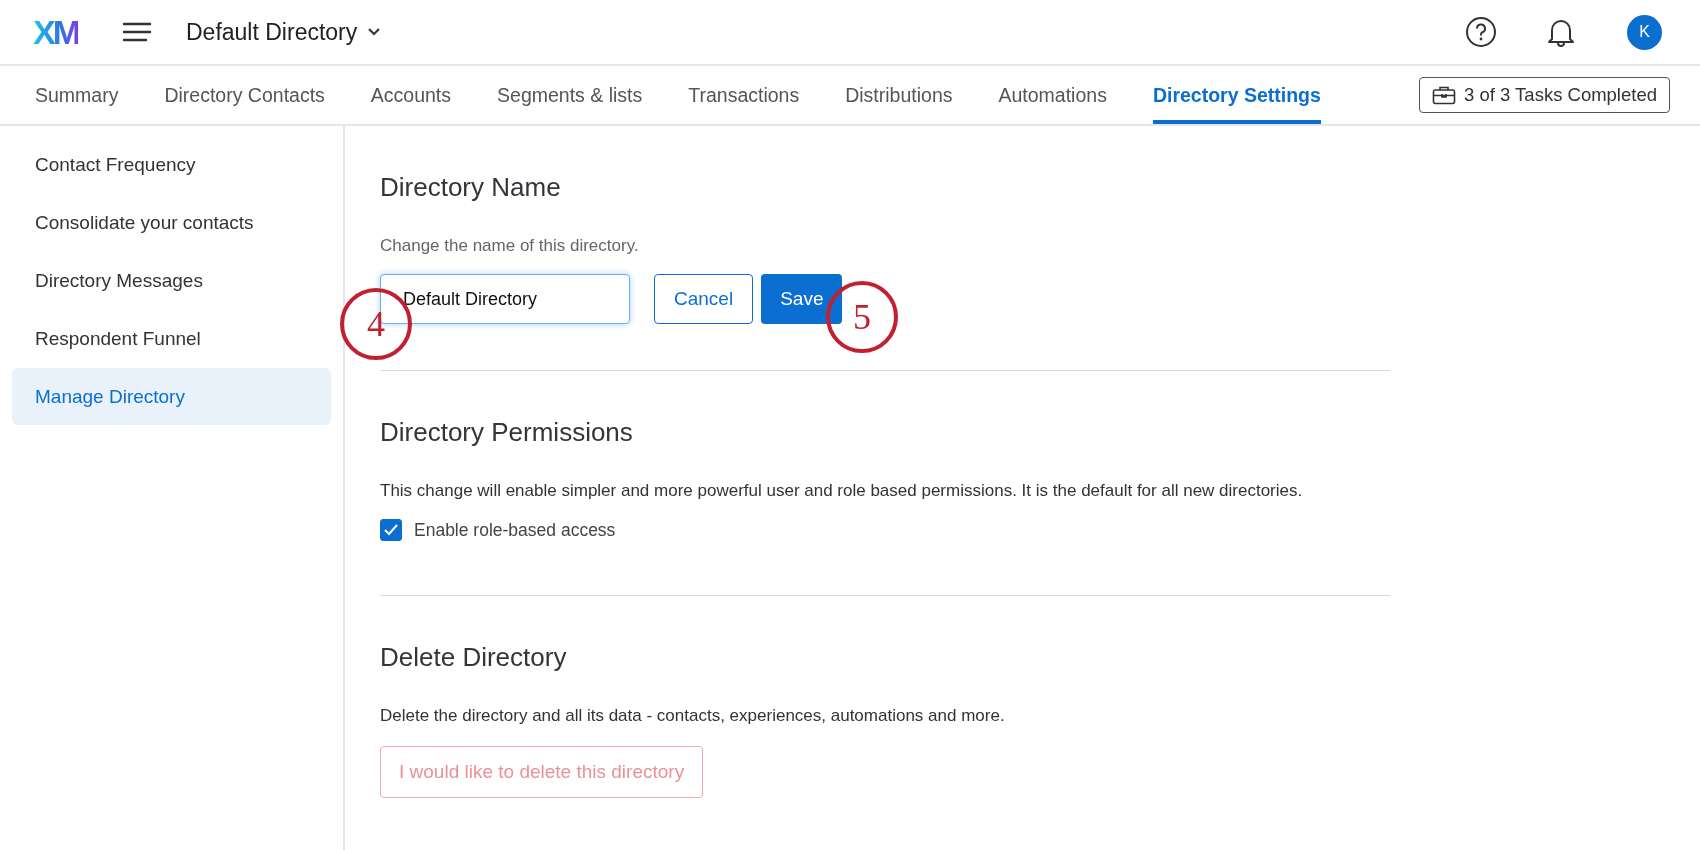 Image resolution: width=1700 pixels, height=850 pixels. What do you see at coordinates (1052, 95) in the screenshot?
I see `nav-tab: Automations` at bounding box center [1052, 95].